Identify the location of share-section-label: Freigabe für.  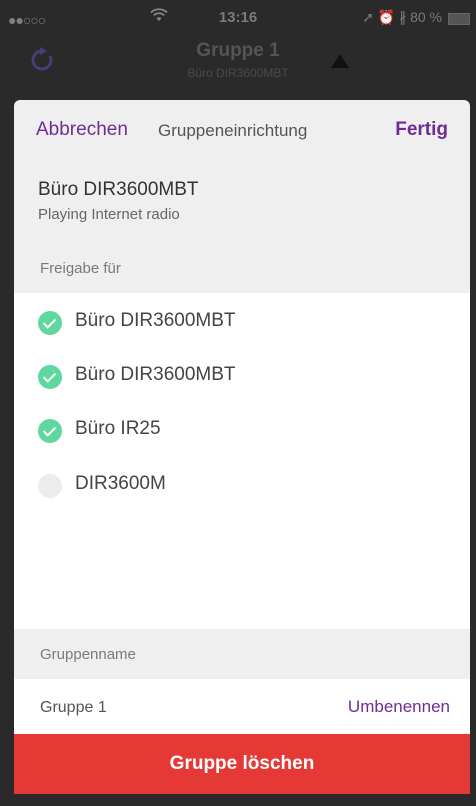
(80, 268).